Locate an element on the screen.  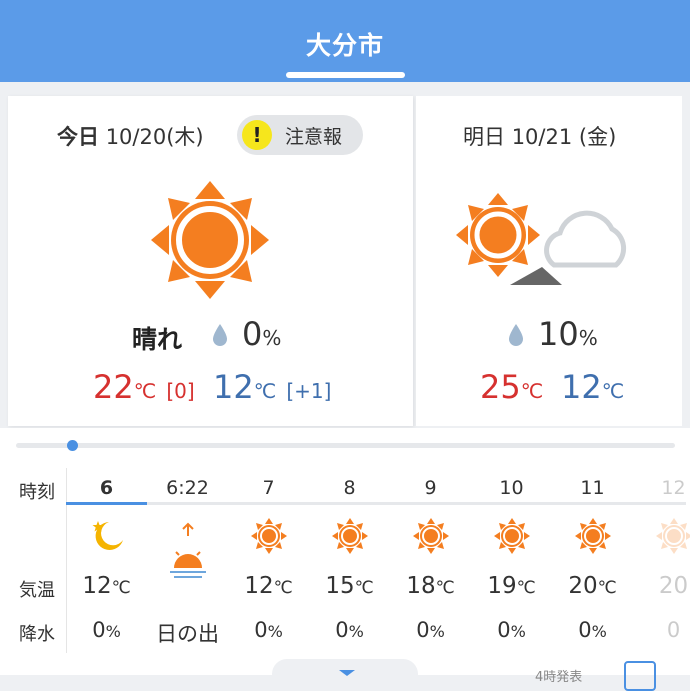
chevron-down-icon is located at coordinates (347, 673).